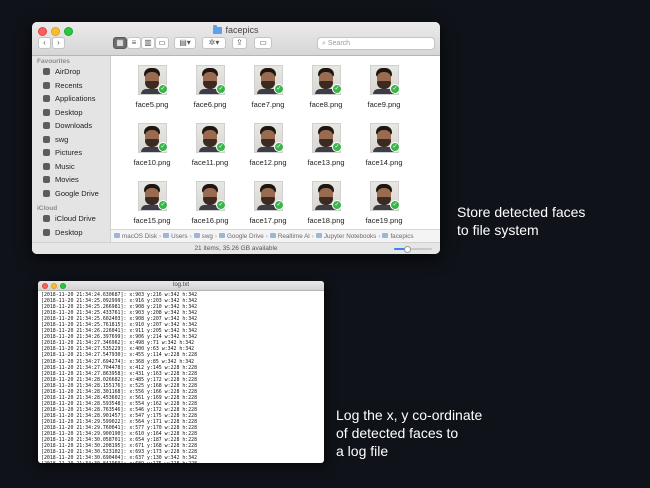  What do you see at coordinates (152, 220) in the screenshot?
I see `file-name: face15.png` at bounding box center [152, 220].